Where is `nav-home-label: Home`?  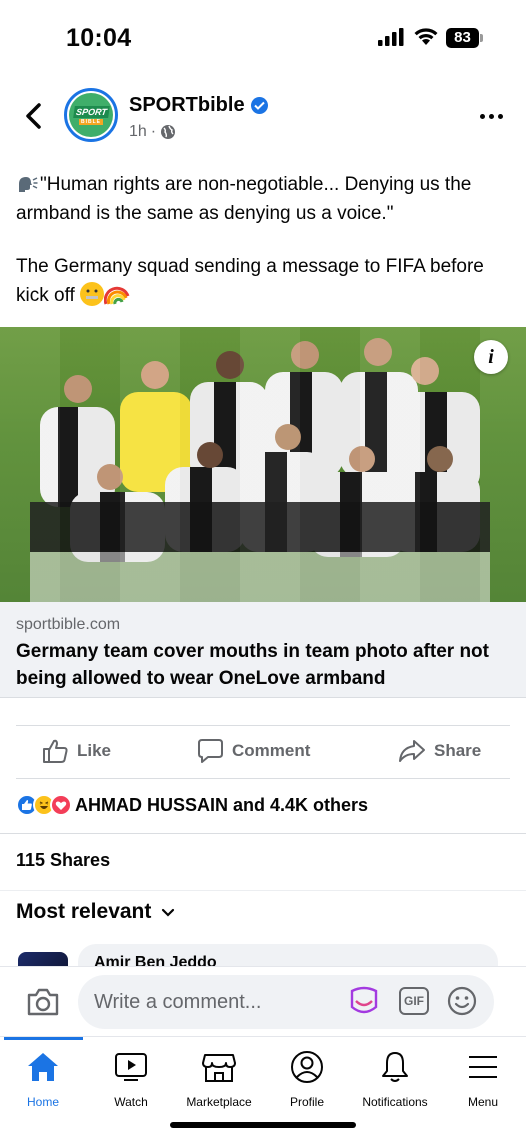
nav-home-label: Home is located at coordinates (42, 1102).